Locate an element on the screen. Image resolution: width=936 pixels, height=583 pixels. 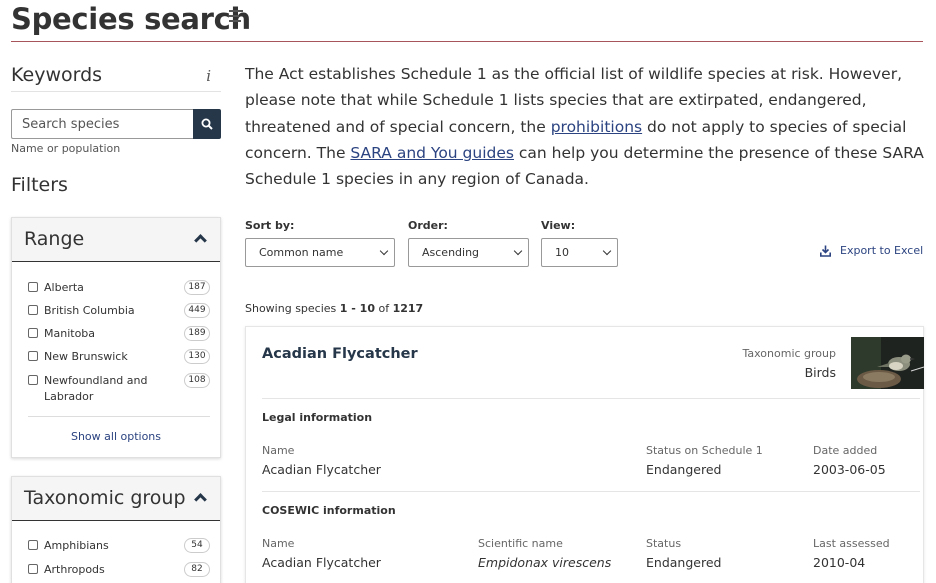
count-badge: 189 is located at coordinates (197, 333).